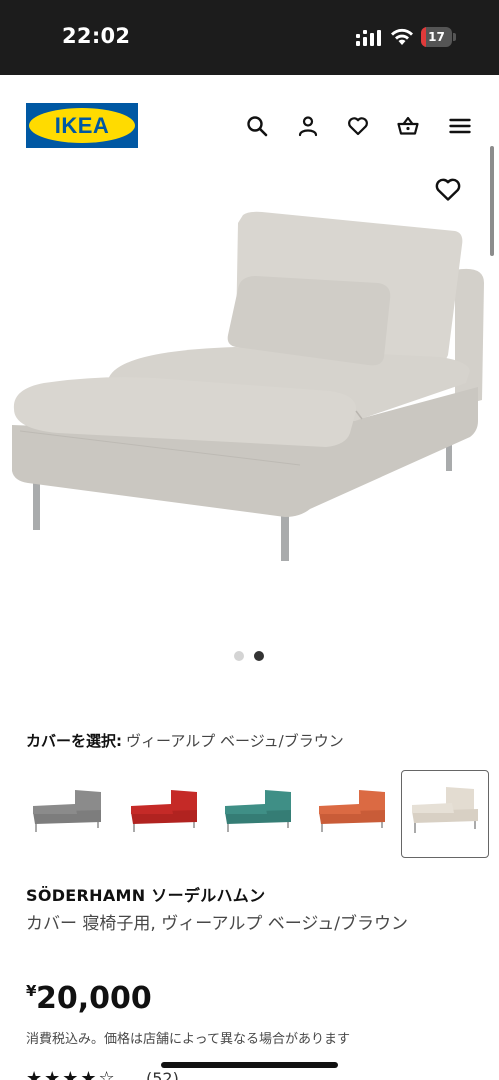 The image size is (499, 1080). What do you see at coordinates (165, 814) in the screenshot?
I see `color-swatch-red` at bounding box center [165, 814].